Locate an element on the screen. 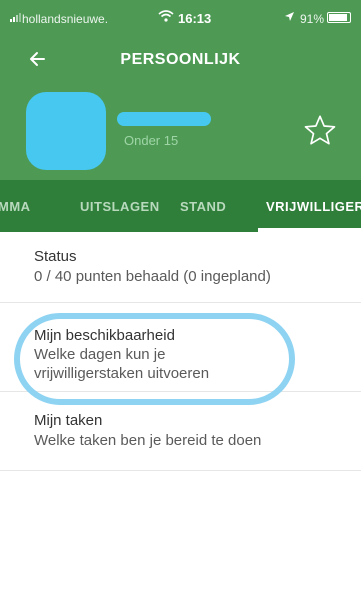 The height and width of the screenshot is (615, 361). signal-icon is located at coordinates (15, 17).